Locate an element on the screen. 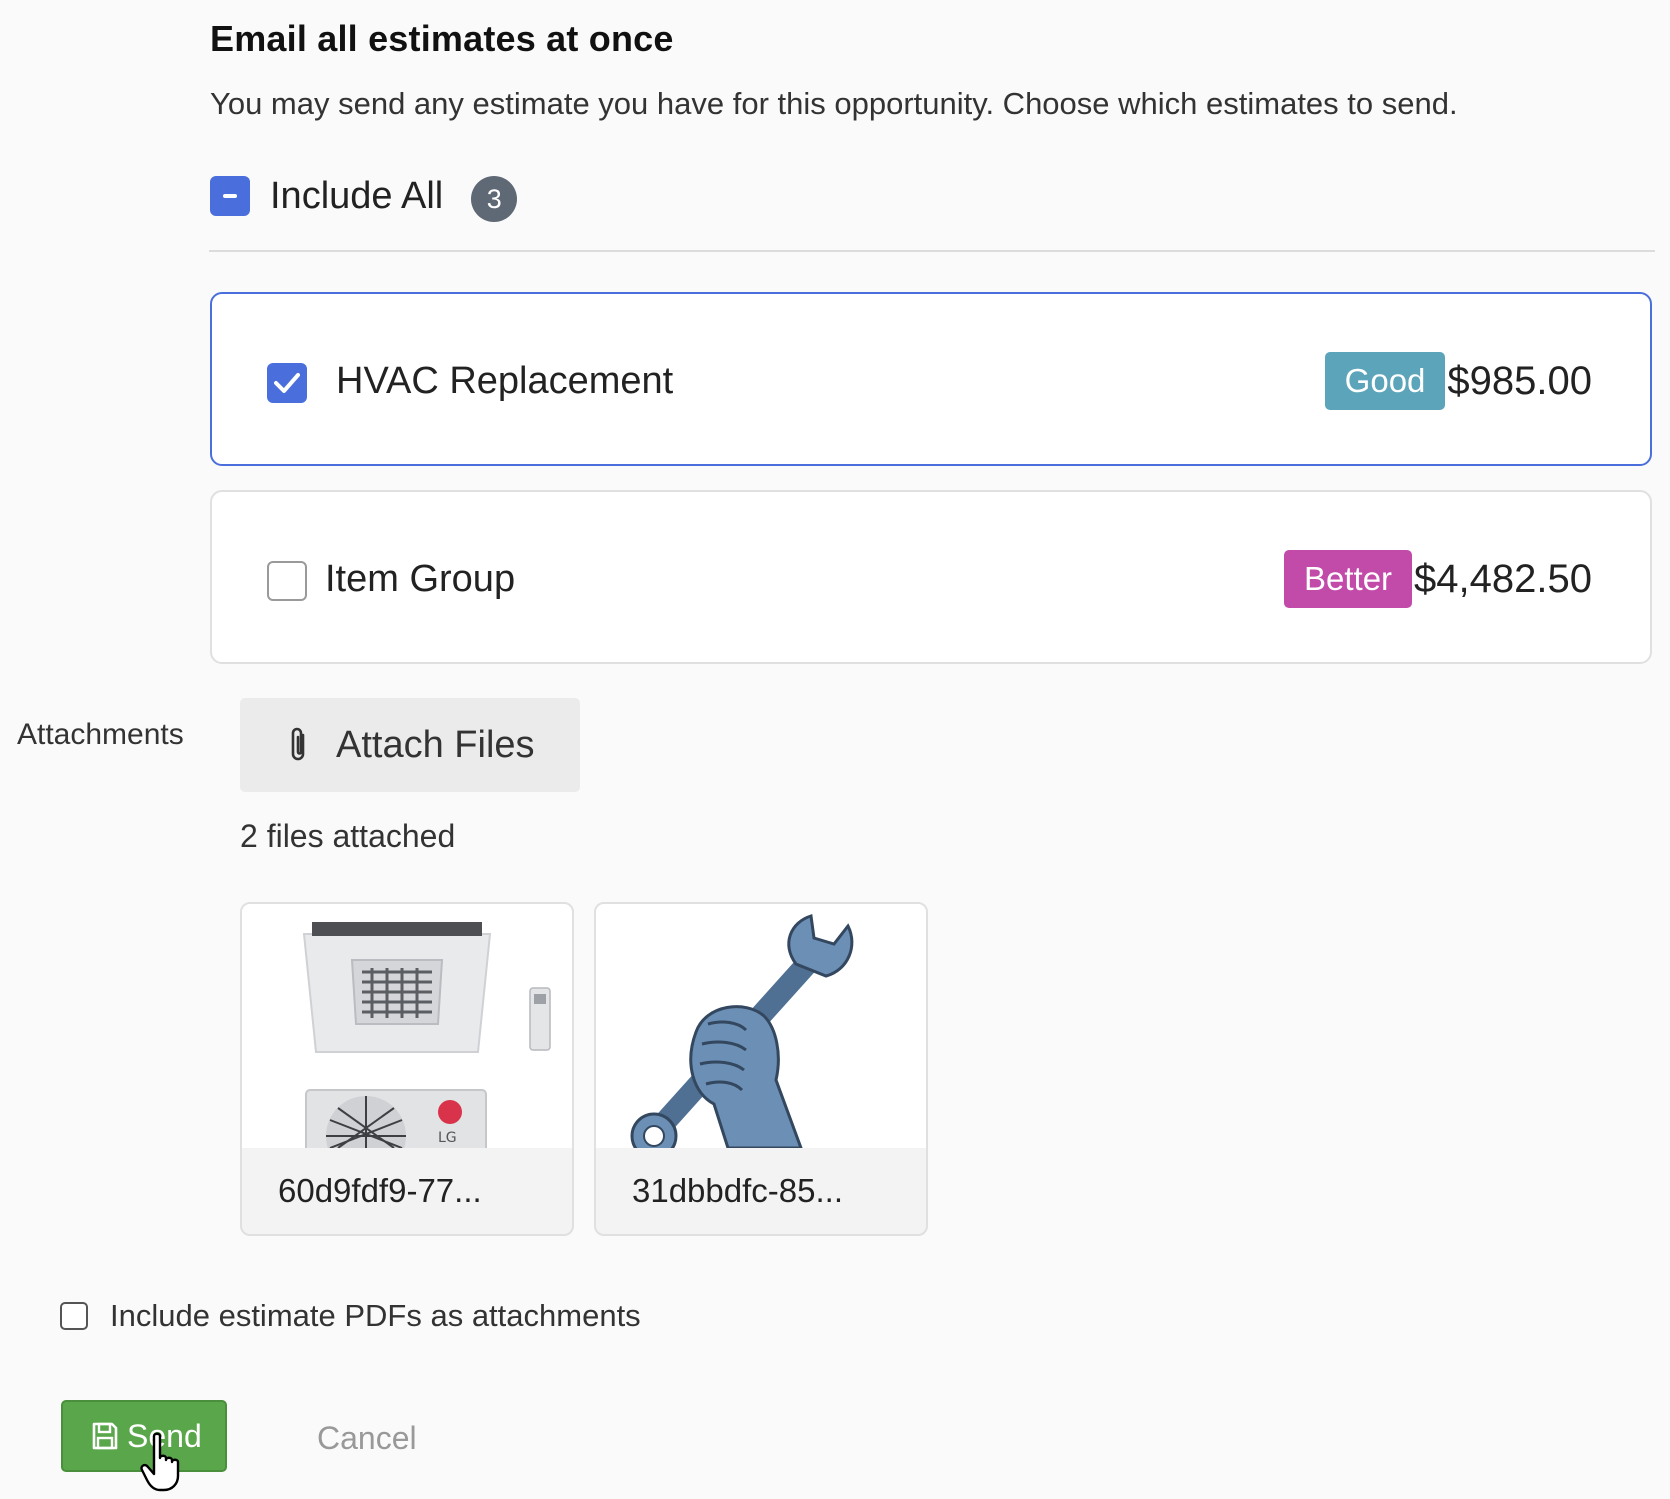  count-badge: 3 is located at coordinates (494, 199).